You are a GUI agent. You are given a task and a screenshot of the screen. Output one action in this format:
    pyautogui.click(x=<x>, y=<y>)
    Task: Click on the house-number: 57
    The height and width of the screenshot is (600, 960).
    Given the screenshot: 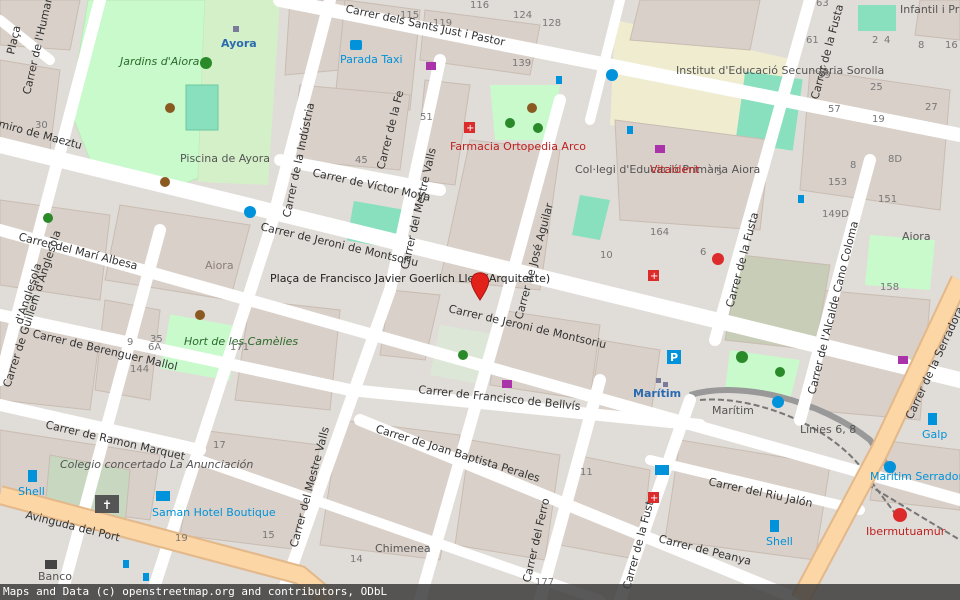 What is the action you would take?
    pyautogui.click(x=834, y=109)
    